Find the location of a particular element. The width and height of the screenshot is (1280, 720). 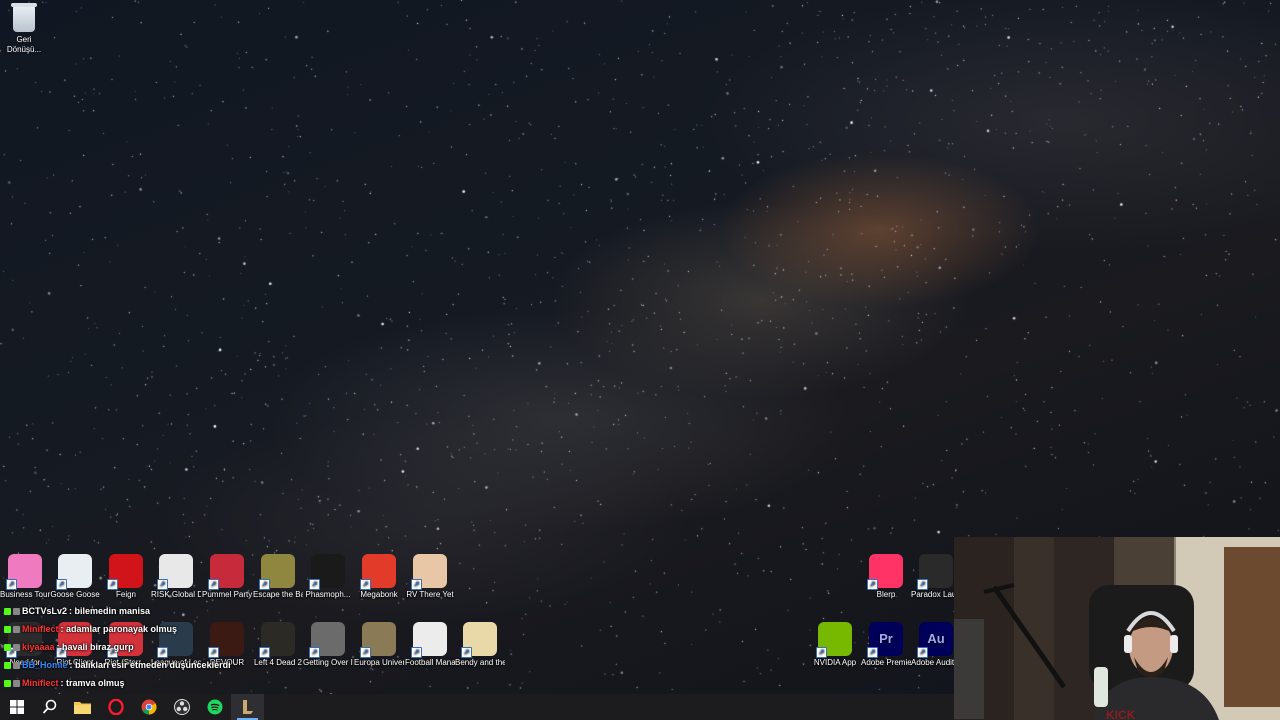

chat-message: BCTVsLv2: bilemedin manisa is located at coordinates (77, 611).